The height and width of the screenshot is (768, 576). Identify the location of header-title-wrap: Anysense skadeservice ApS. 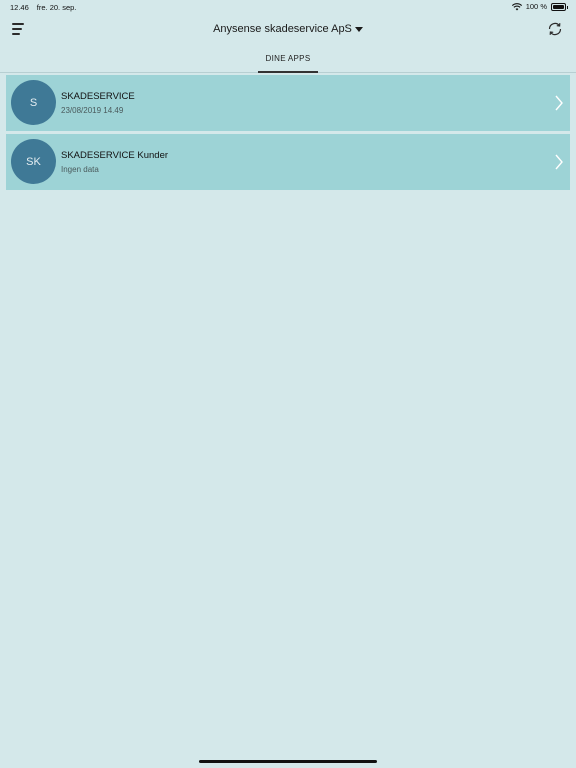
(288, 29).